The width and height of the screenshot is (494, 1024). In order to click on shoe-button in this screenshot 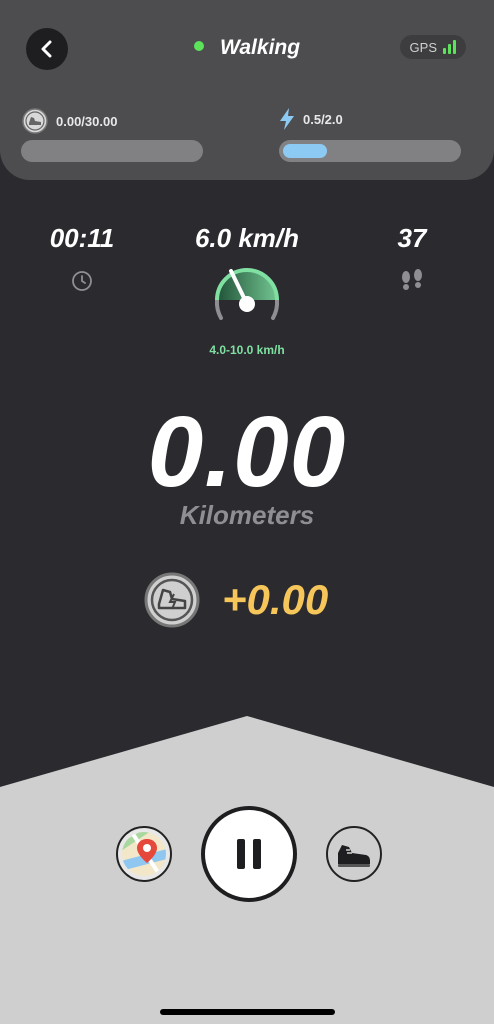, I will do `click(354, 854)`.